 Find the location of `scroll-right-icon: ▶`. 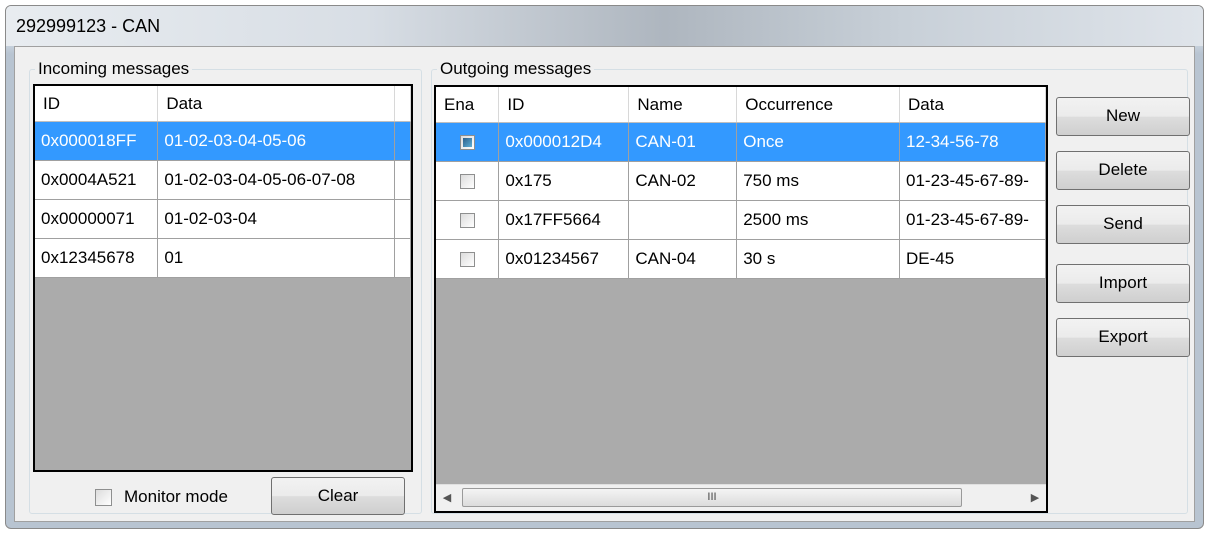

scroll-right-icon: ▶ is located at coordinates (1035, 498).